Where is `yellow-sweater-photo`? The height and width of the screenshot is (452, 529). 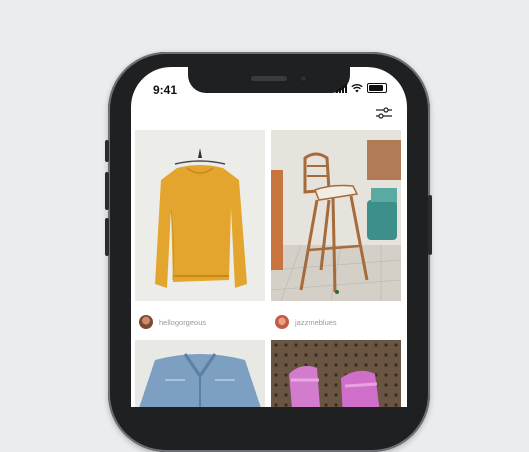
yellow-sweater-photo is located at coordinates (200, 215).